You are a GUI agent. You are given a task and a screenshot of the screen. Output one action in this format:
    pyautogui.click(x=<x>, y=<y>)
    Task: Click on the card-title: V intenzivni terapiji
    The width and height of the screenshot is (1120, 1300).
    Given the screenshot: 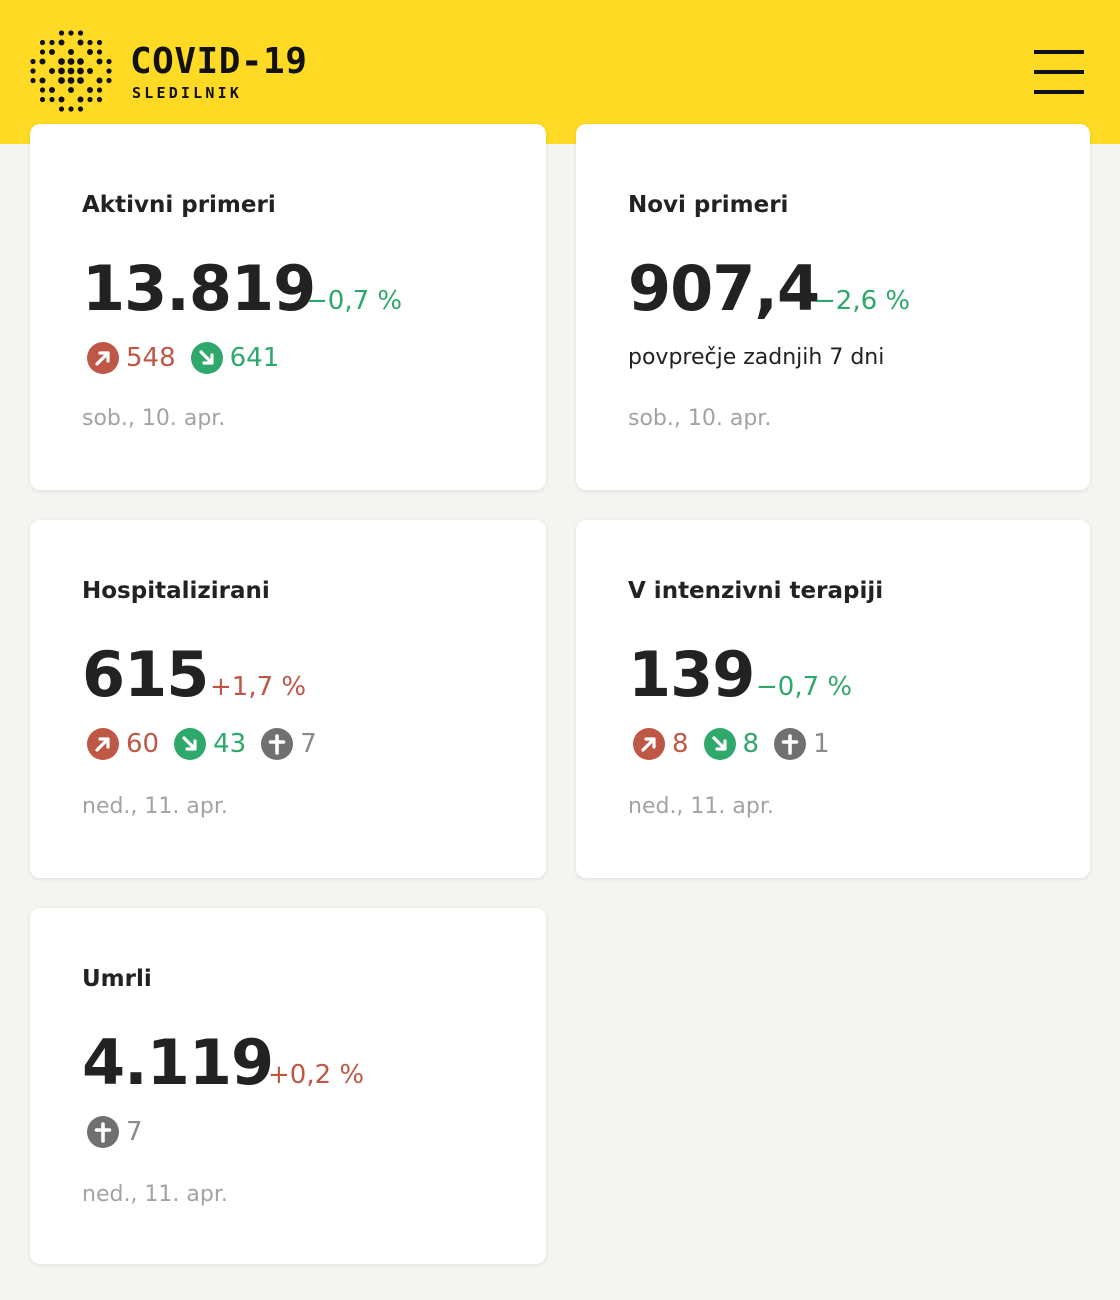 What is the action you would take?
    pyautogui.click(x=756, y=591)
    